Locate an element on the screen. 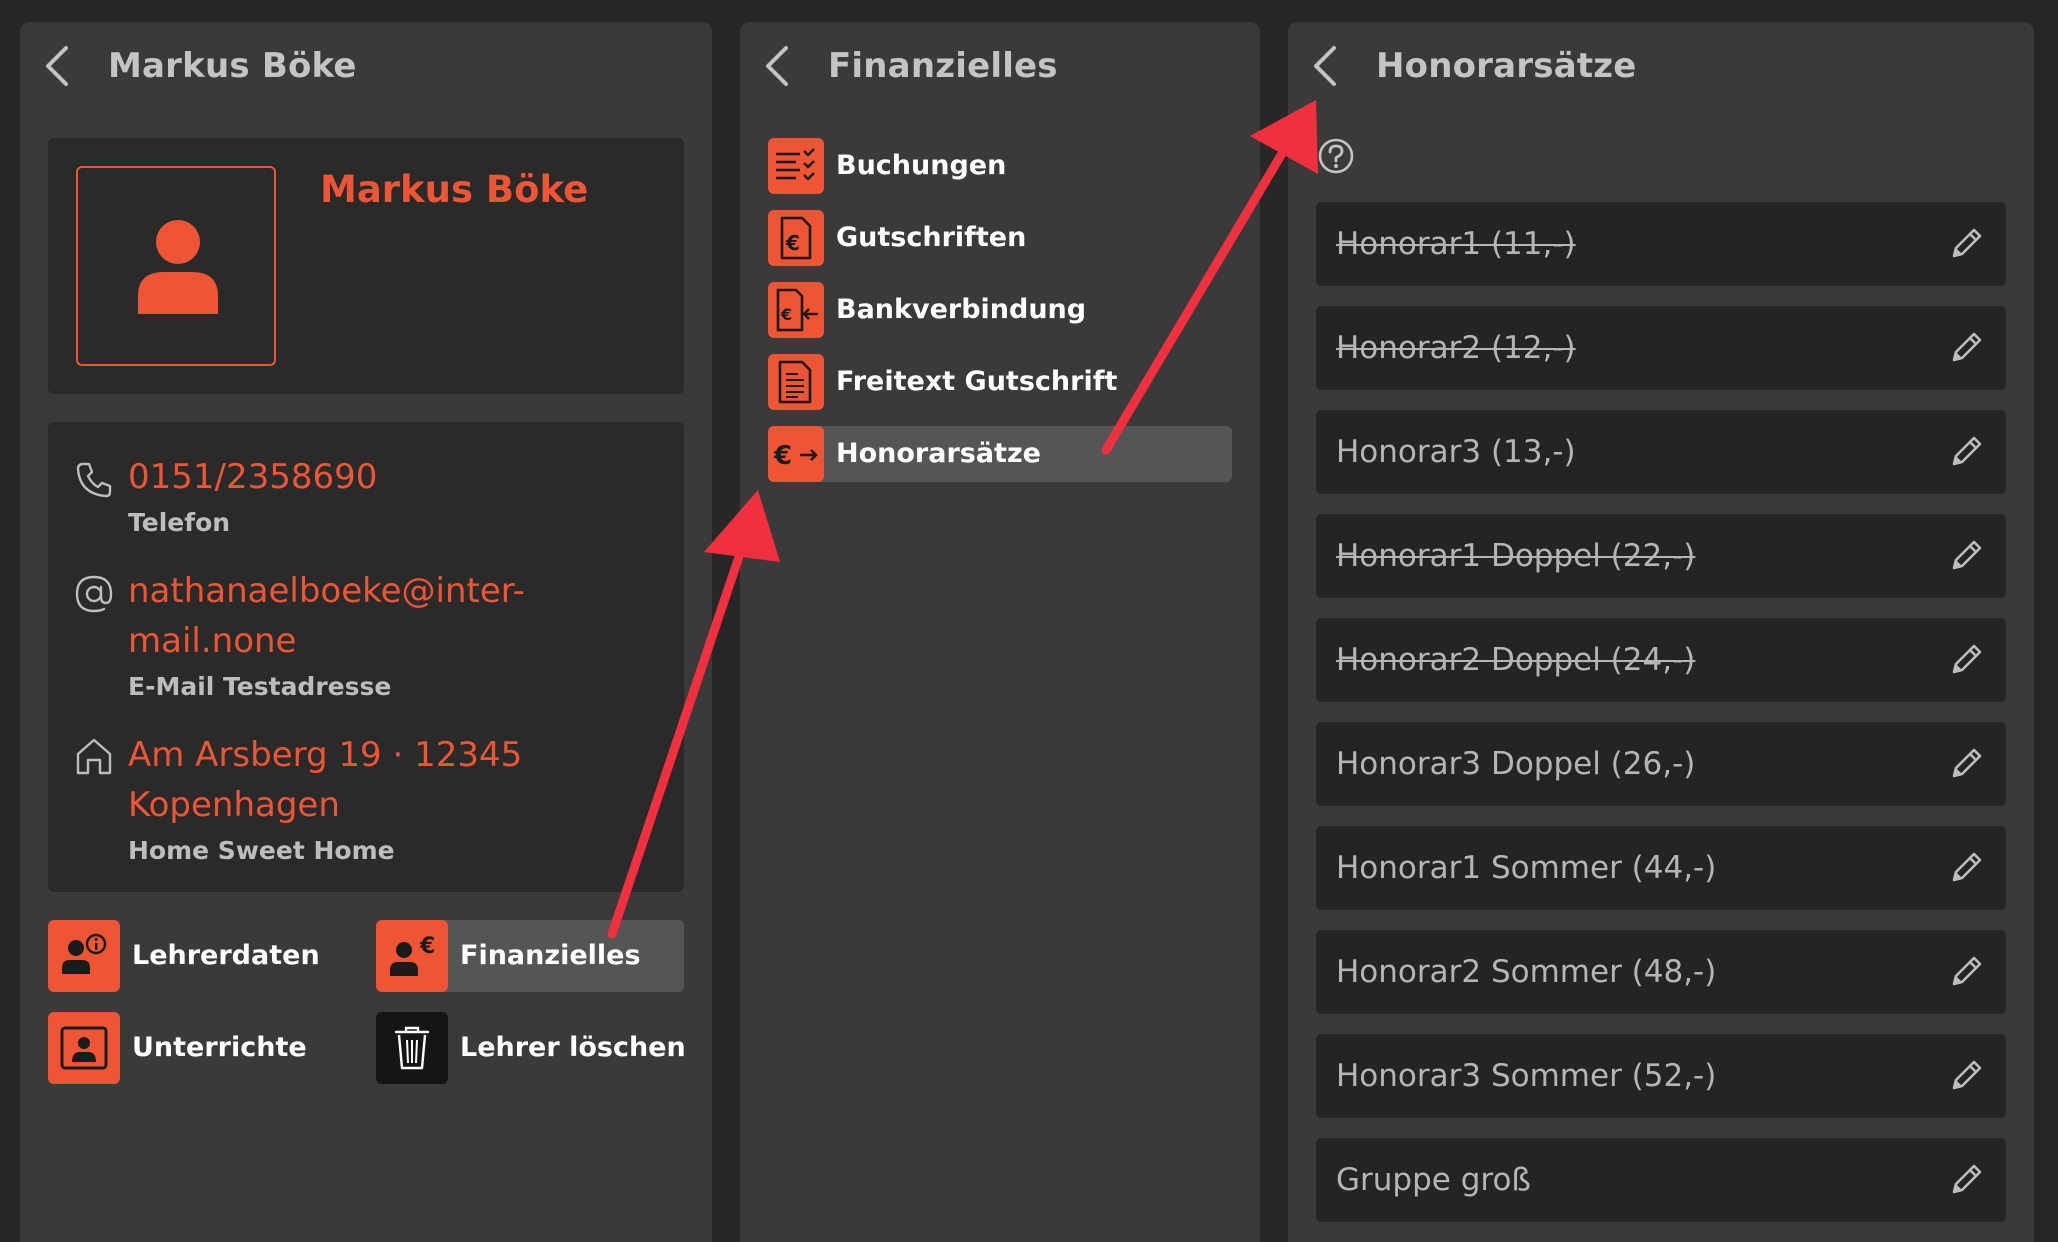 Image resolution: width=2058 pixels, height=1242 pixels. fee-rate-row: Honorar2 (12,-) is located at coordinates (1661, 348).